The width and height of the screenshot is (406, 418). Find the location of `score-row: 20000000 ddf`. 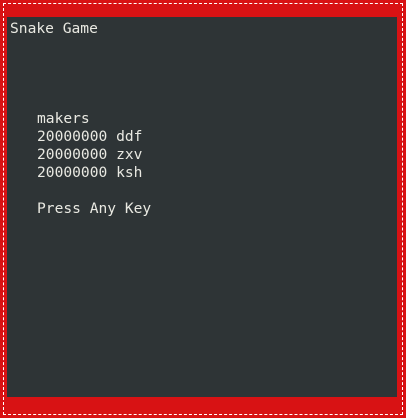

score-row: 20000000 ddf is located at coordinates (89, 137).